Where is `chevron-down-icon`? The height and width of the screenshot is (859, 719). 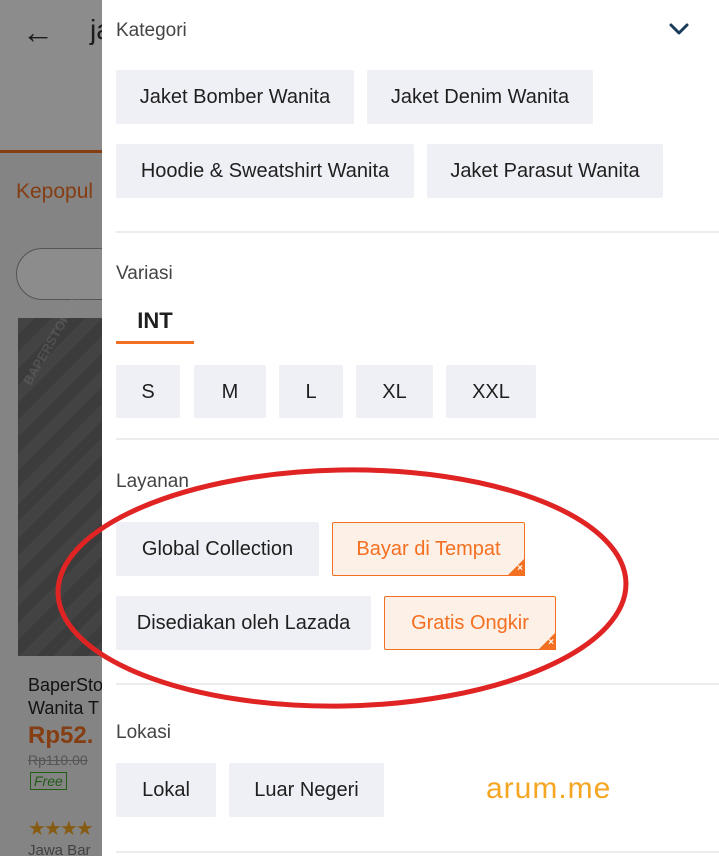 chevron-down-icon is located at coordinates (679, 29).